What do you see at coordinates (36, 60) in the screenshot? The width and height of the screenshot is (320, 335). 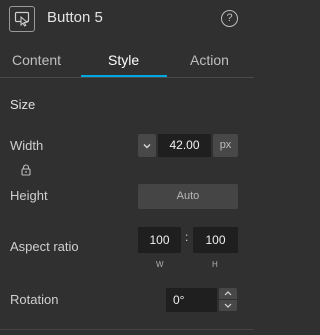 I see `tab-content: Content` at bounding box center [36, 60].